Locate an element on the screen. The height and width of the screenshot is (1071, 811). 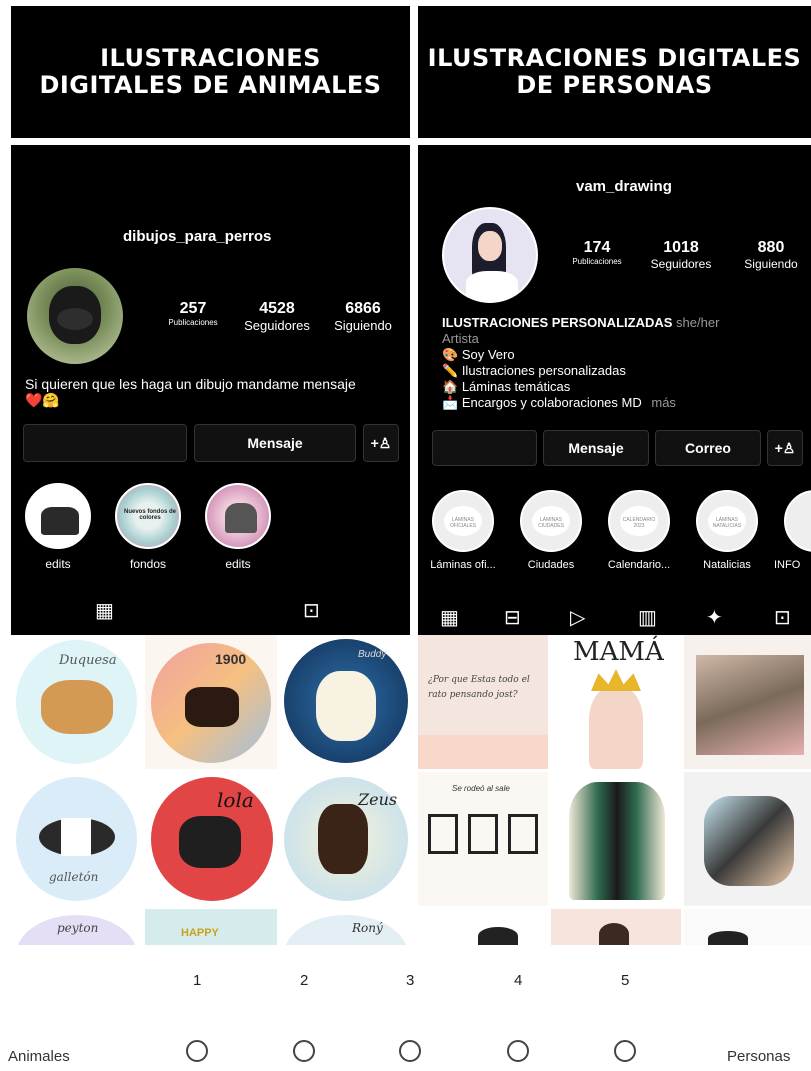
right-stat-followers: 1018 Seguidores is located at coordinates (681, 255).